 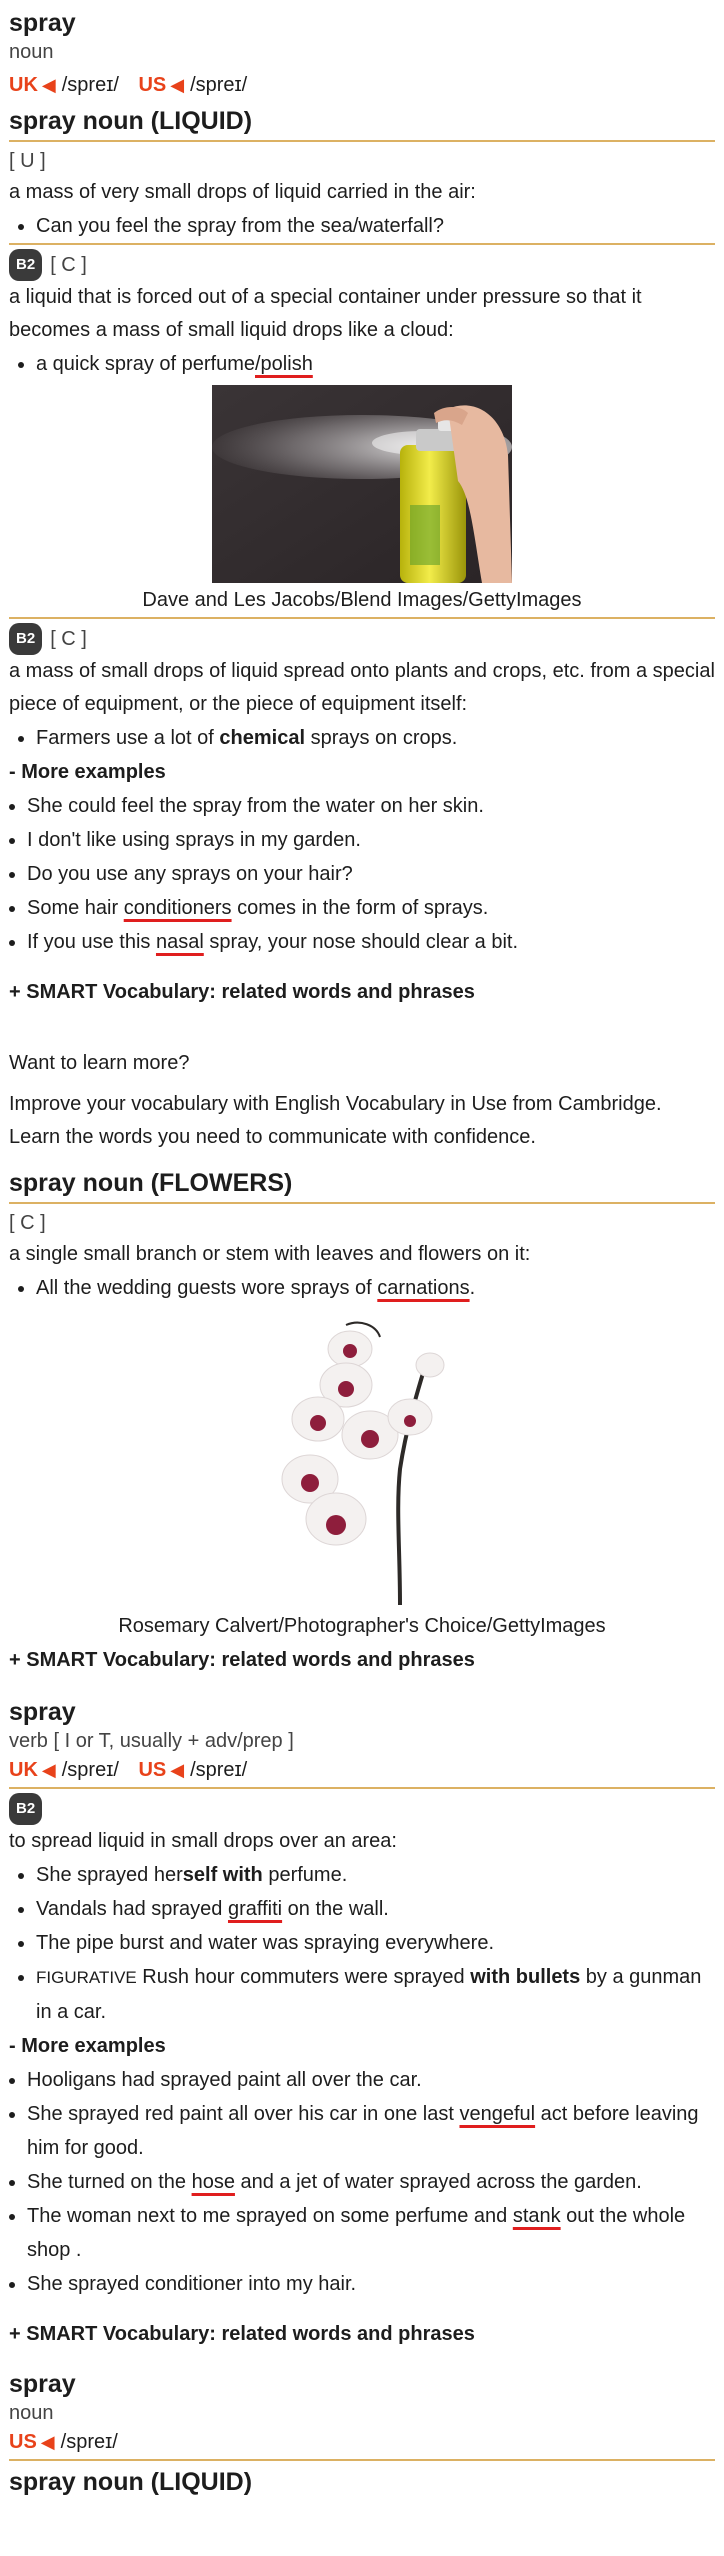 What do you see at coordinates (42, 2384) in the screenshot?
I see `headword: spray` at bounding box center [42, 2384].